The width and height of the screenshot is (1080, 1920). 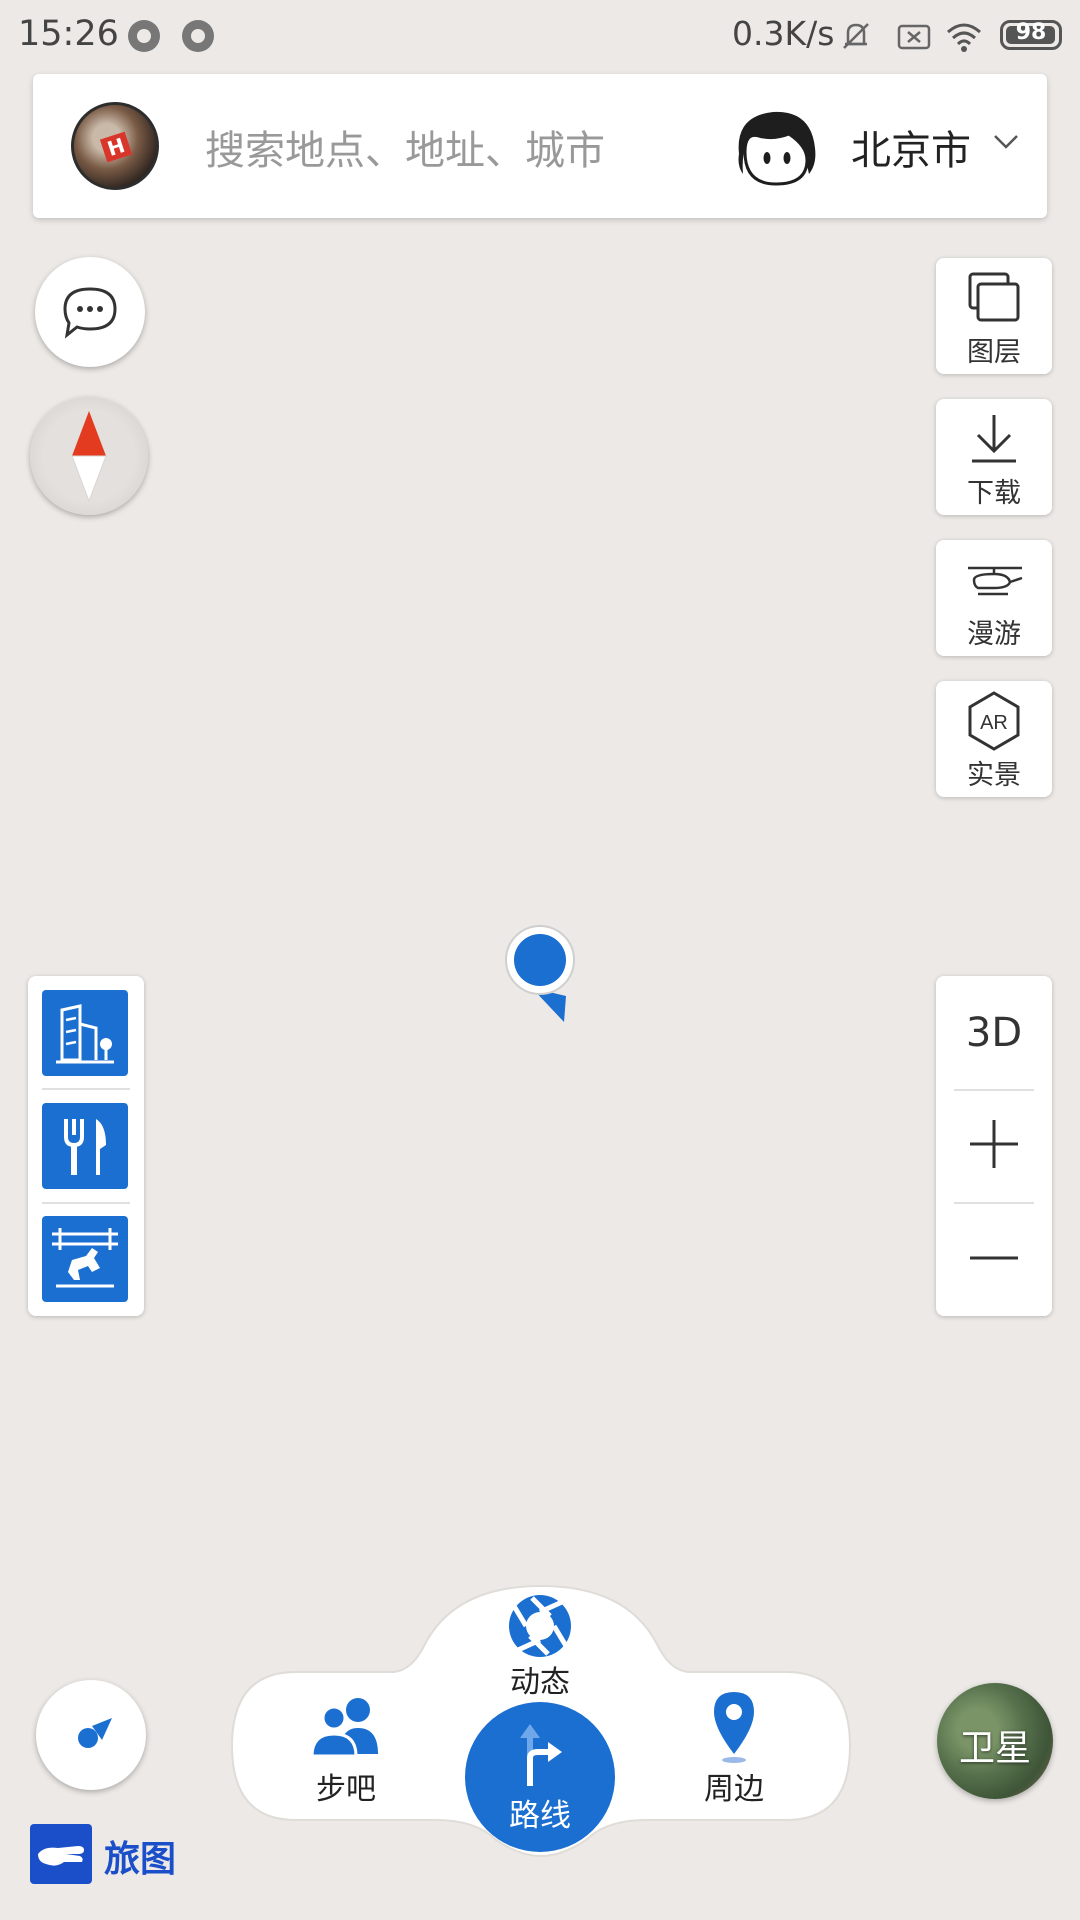 What do you see at coordinates (994, 775) in the screenshot?
I see `ar-label: 实景` at bounding box center [994, 775].